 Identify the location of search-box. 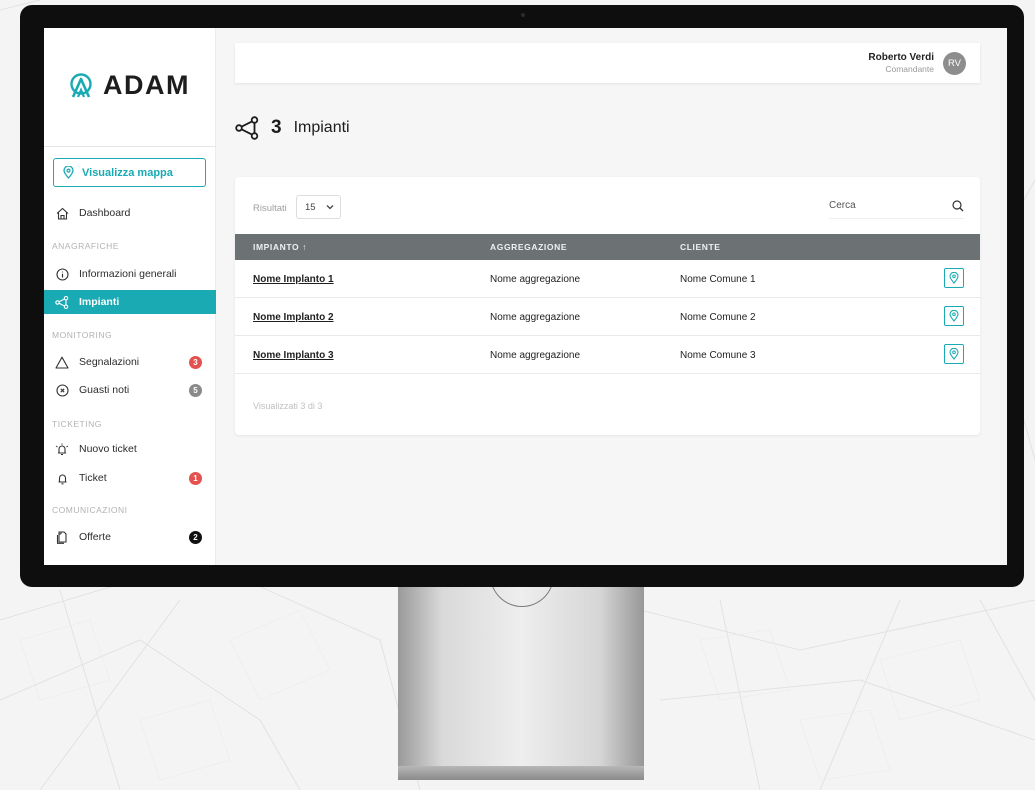
(896, 206).